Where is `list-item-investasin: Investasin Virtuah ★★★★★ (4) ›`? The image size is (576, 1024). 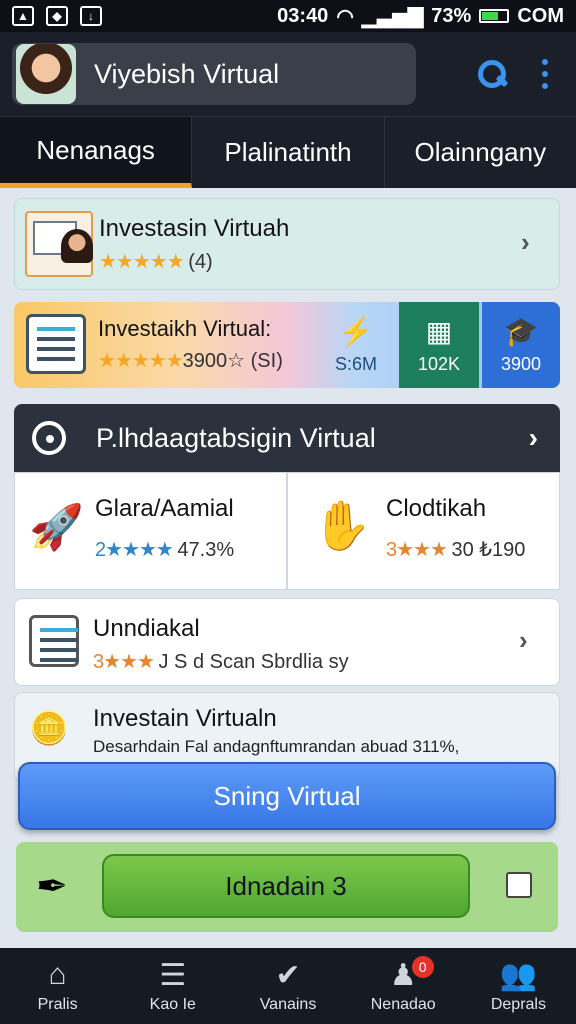 list-item-investasin: Investasin Virtuah ★★★★★ (4) › is located at coordinates (287, 244).